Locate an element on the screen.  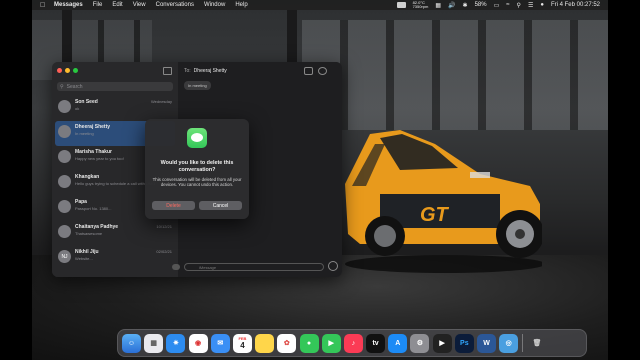
conversation-time: Wednesday is located at coordinates (161, 101).